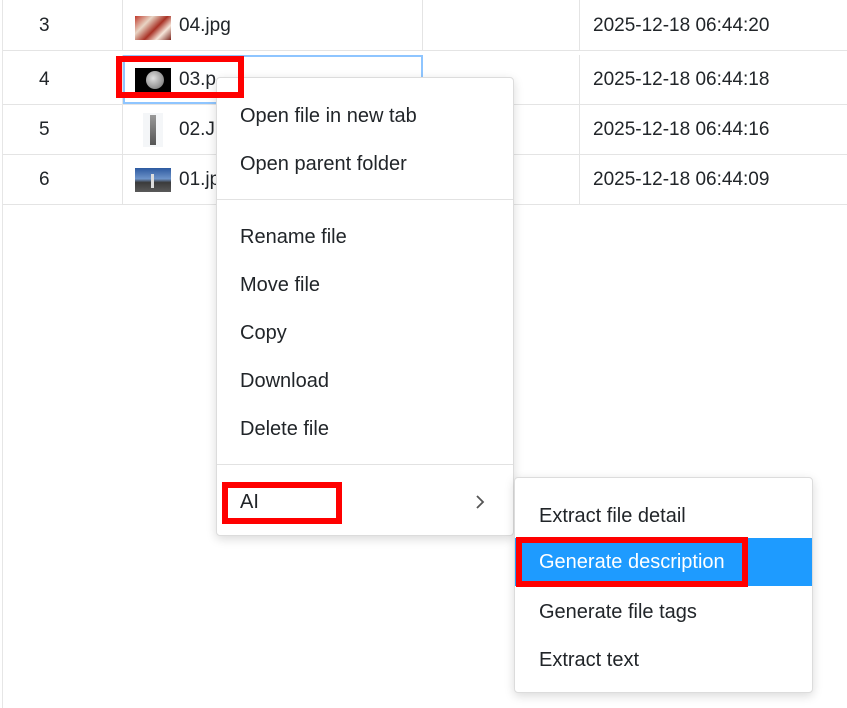  What do you see at coordinates (663, 612) in the screenshot?
I see `submenu-item-generate-file-tags: Generate file tags` at bounding box center [663, 612].